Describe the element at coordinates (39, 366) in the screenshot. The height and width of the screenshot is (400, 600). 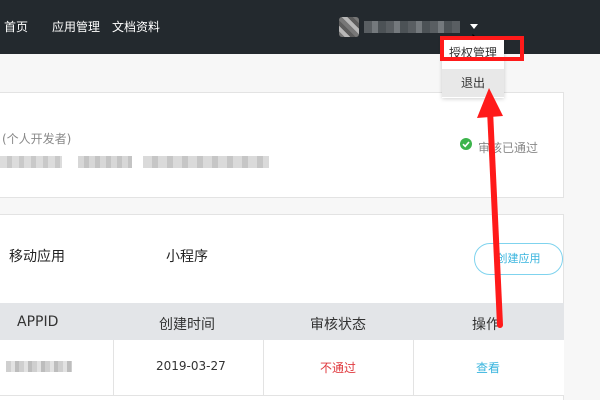
I see `appid-redacted` at that location.